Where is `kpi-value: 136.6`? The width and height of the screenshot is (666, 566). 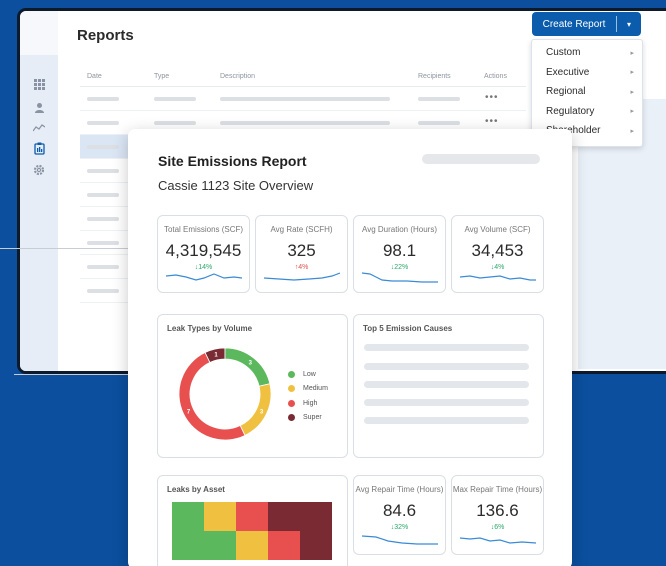 kpi-value: 136.6 is located at coordinates (497, 510).